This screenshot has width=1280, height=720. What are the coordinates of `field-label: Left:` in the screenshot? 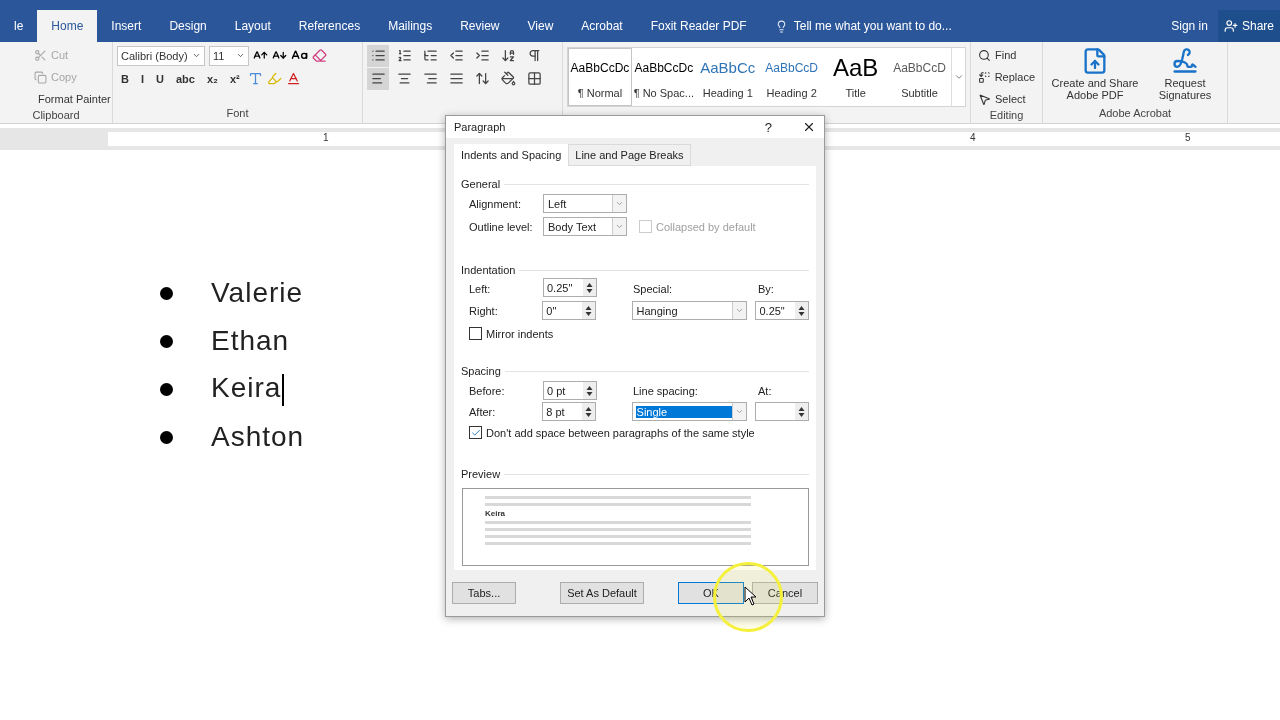 It's located at (480, 289).